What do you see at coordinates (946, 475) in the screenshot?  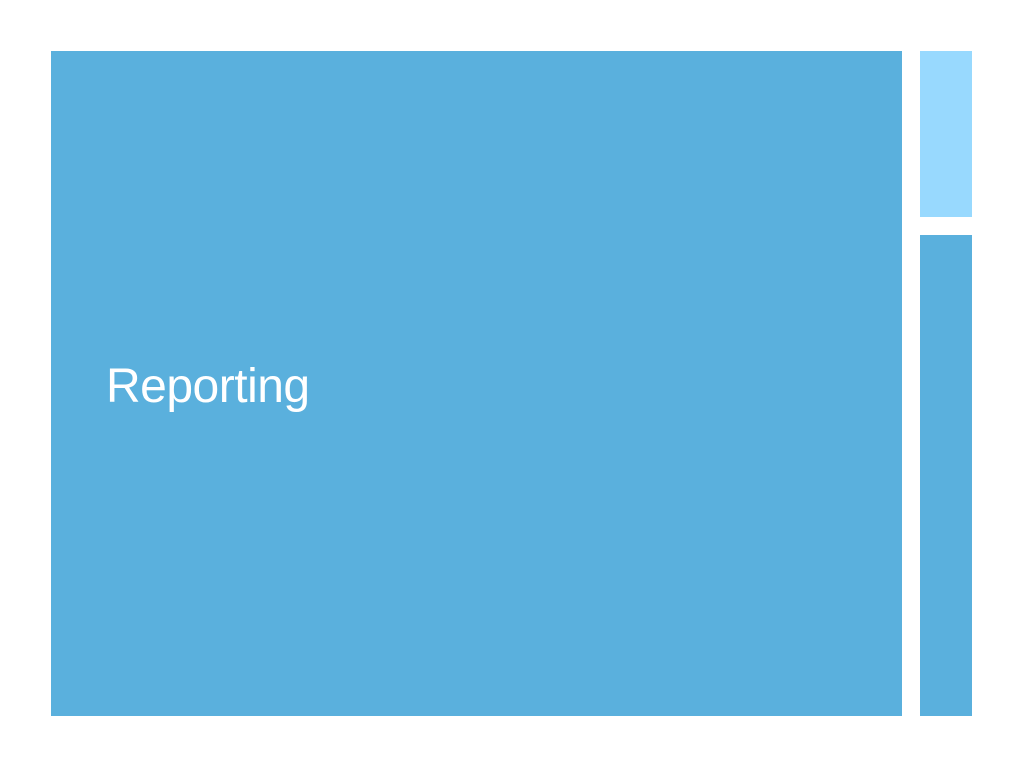 I see `side-accent-bottom` at bounding box center [946, 475].